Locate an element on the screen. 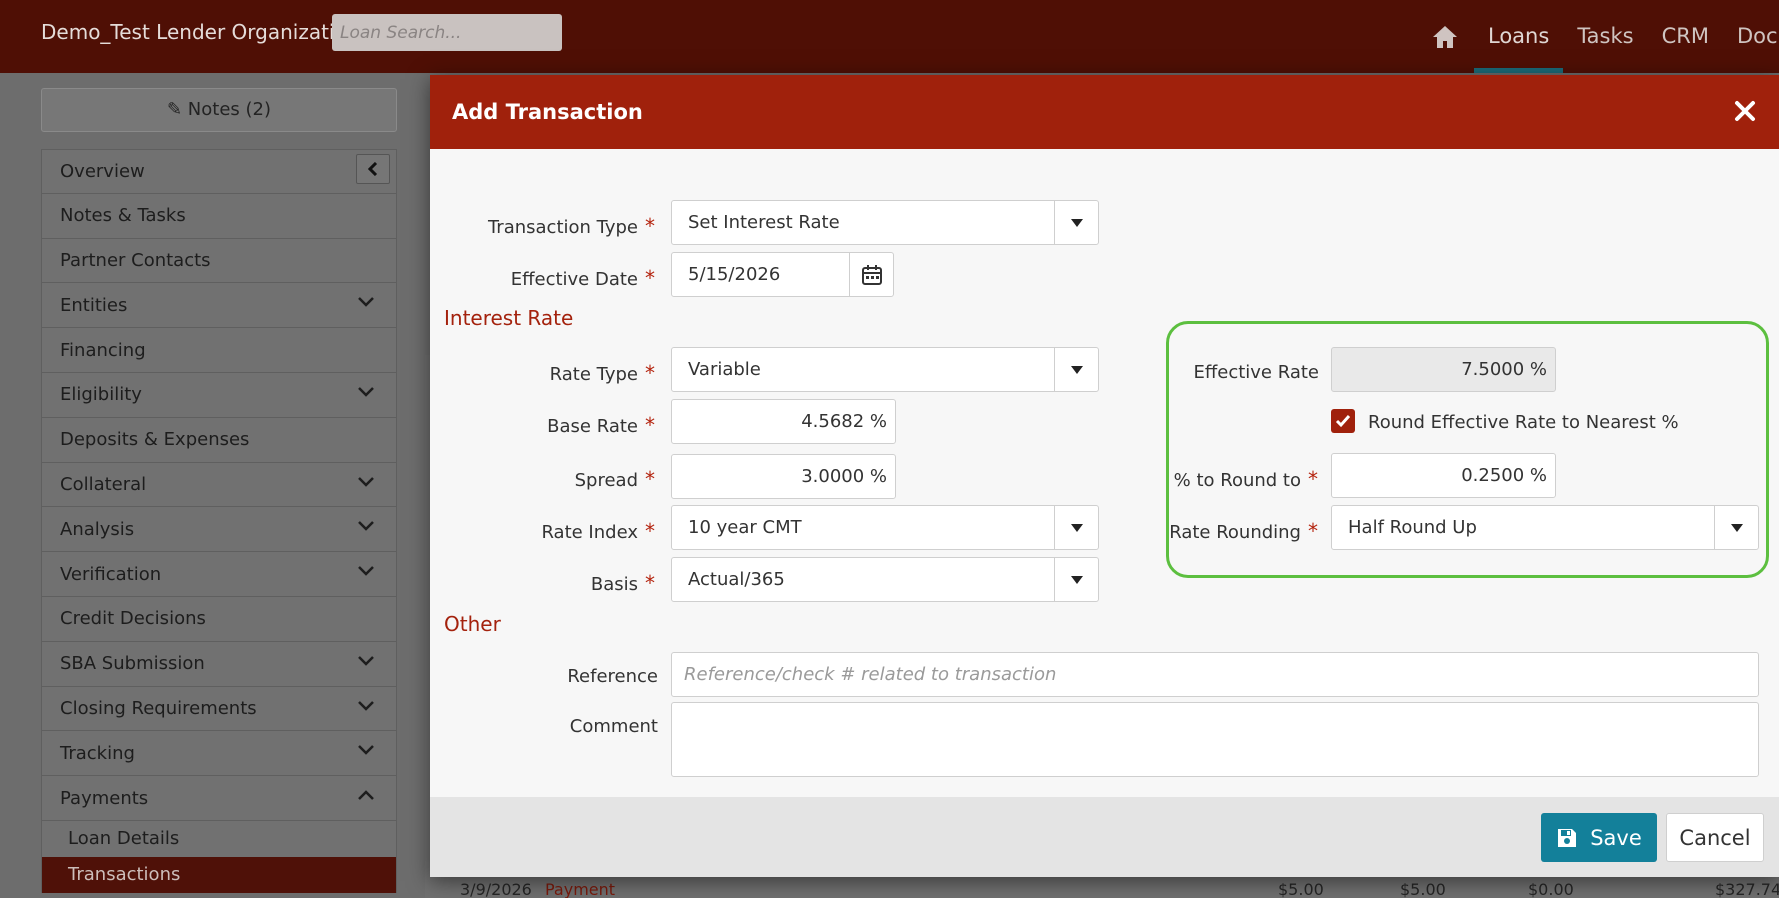 This screenshot has height=898, width=1779. spread-value: 3.0000 % is located at coordinates (844, 476).